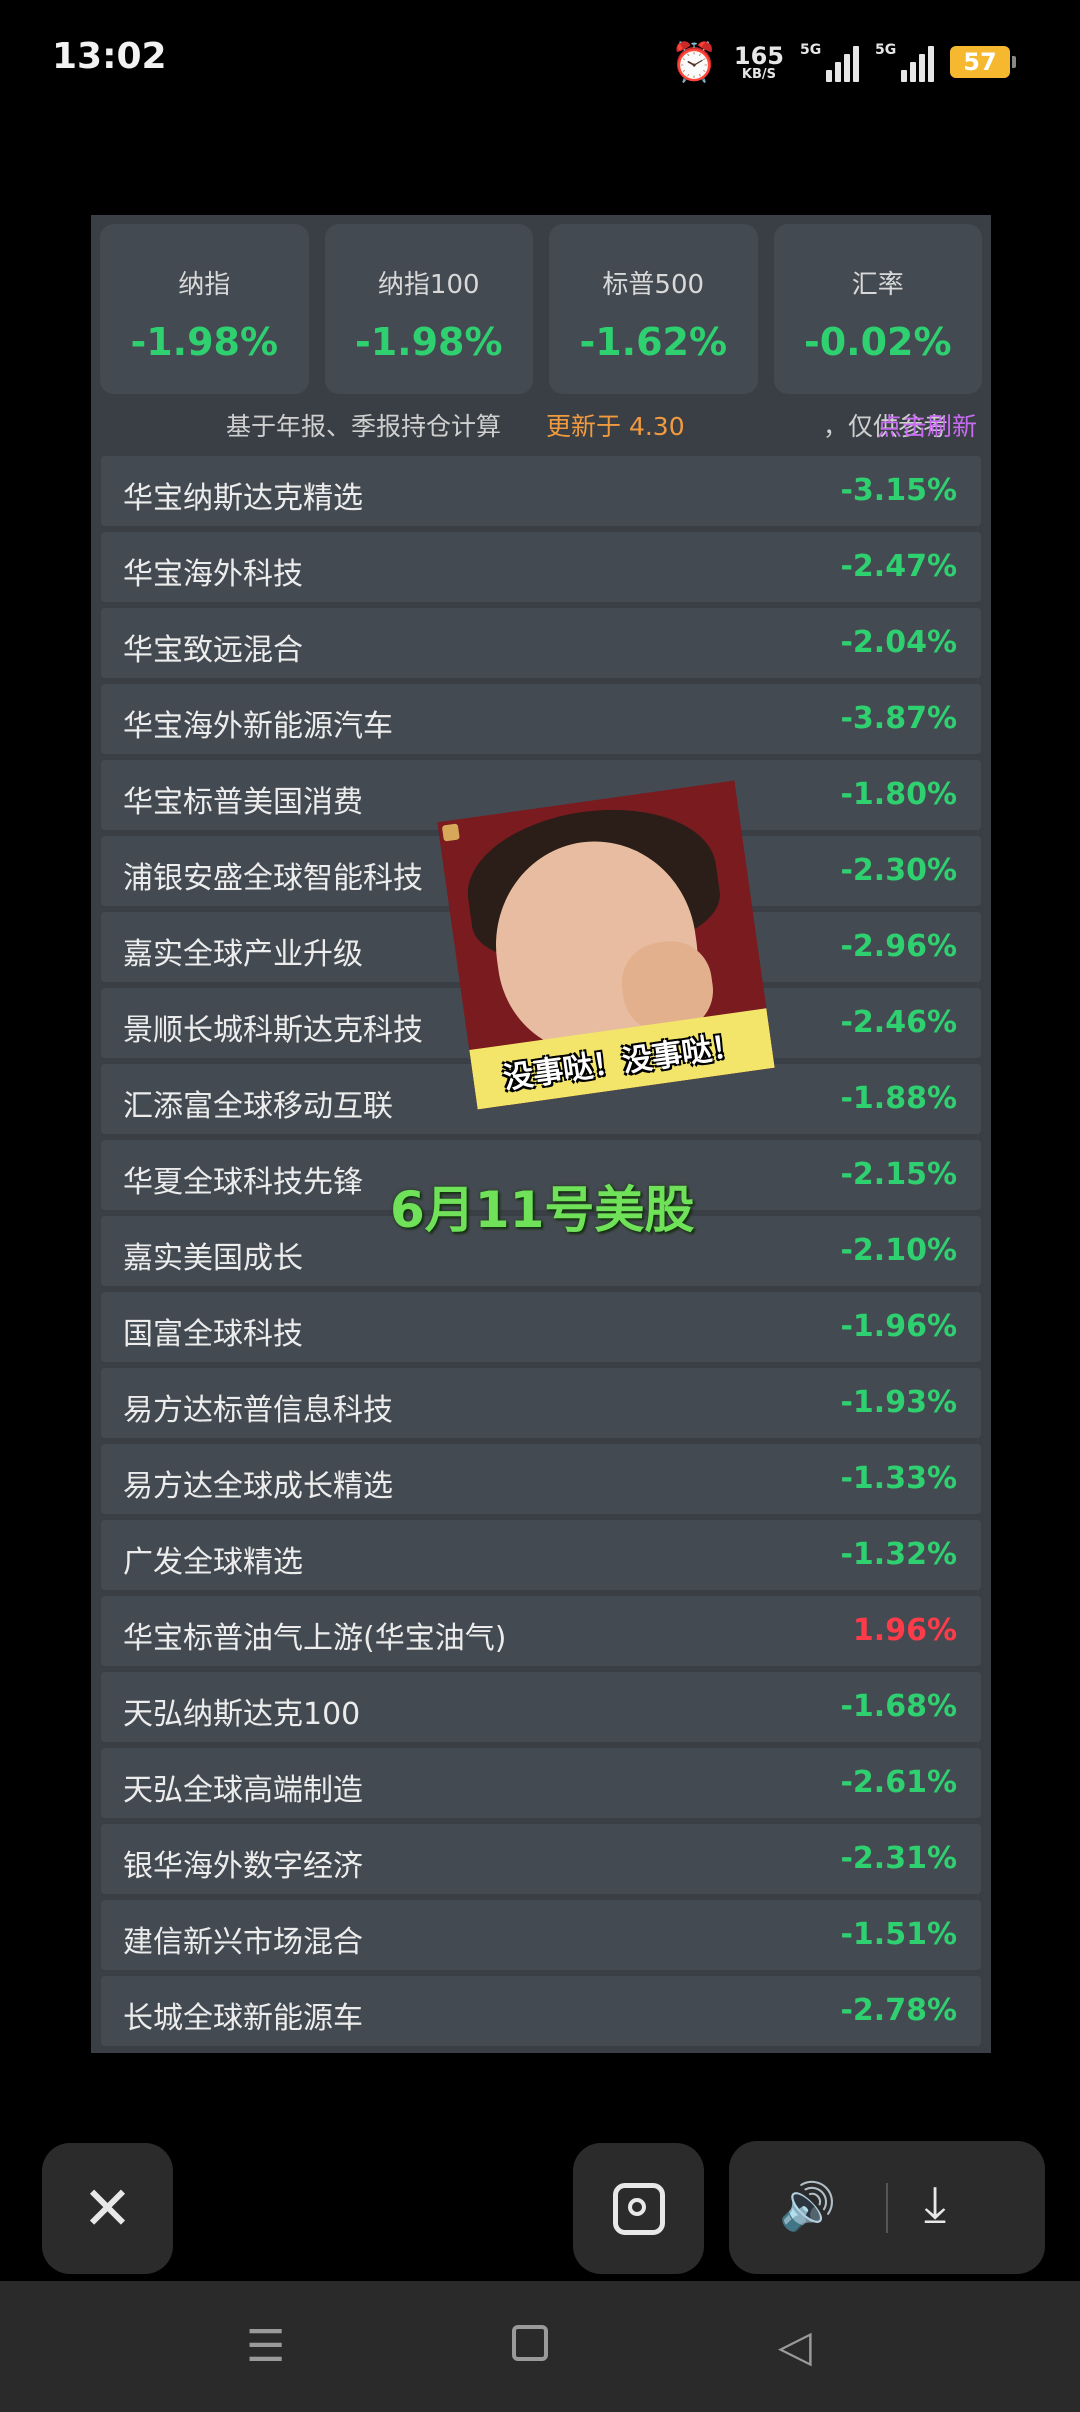 Image resolution: width=1080 pixels, height=2412 pixels. Describe the element at coordinates (877, 342) in the screenshot. I see `index-value: -0.02%` at that location.